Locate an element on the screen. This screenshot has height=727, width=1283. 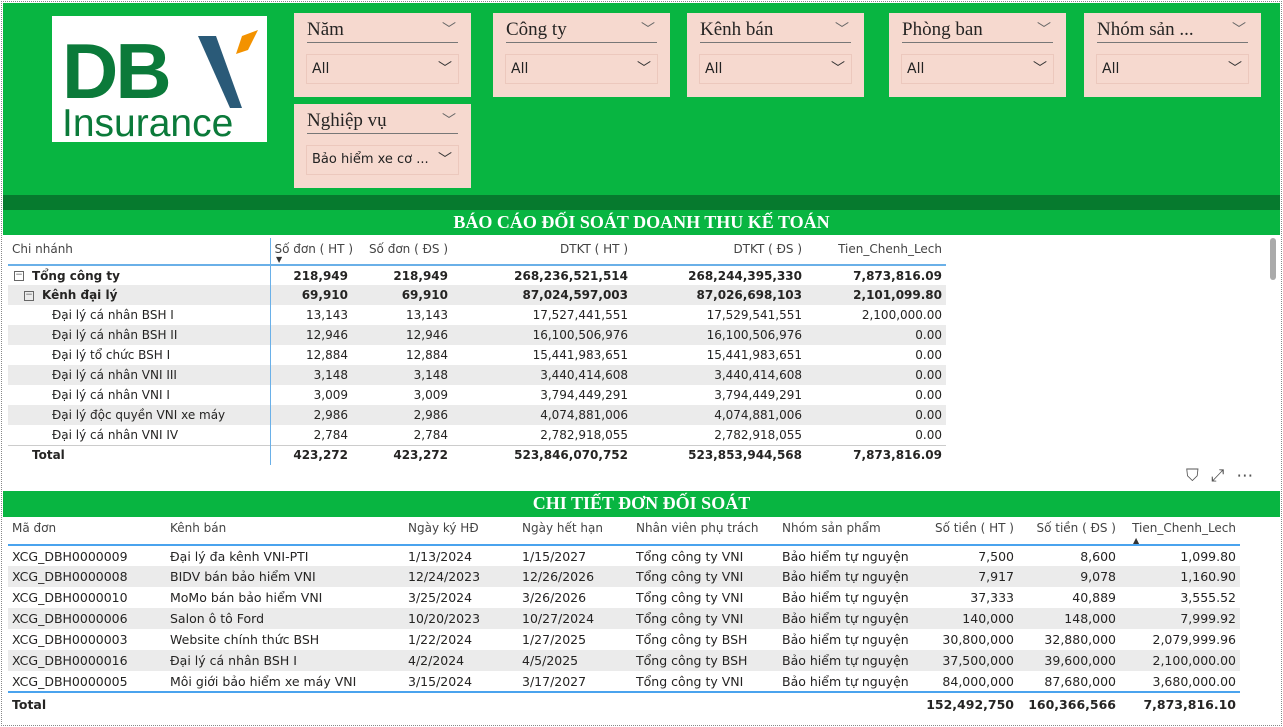
cell-value: Salon ô tô Ford is located at coordinates (285, 618).